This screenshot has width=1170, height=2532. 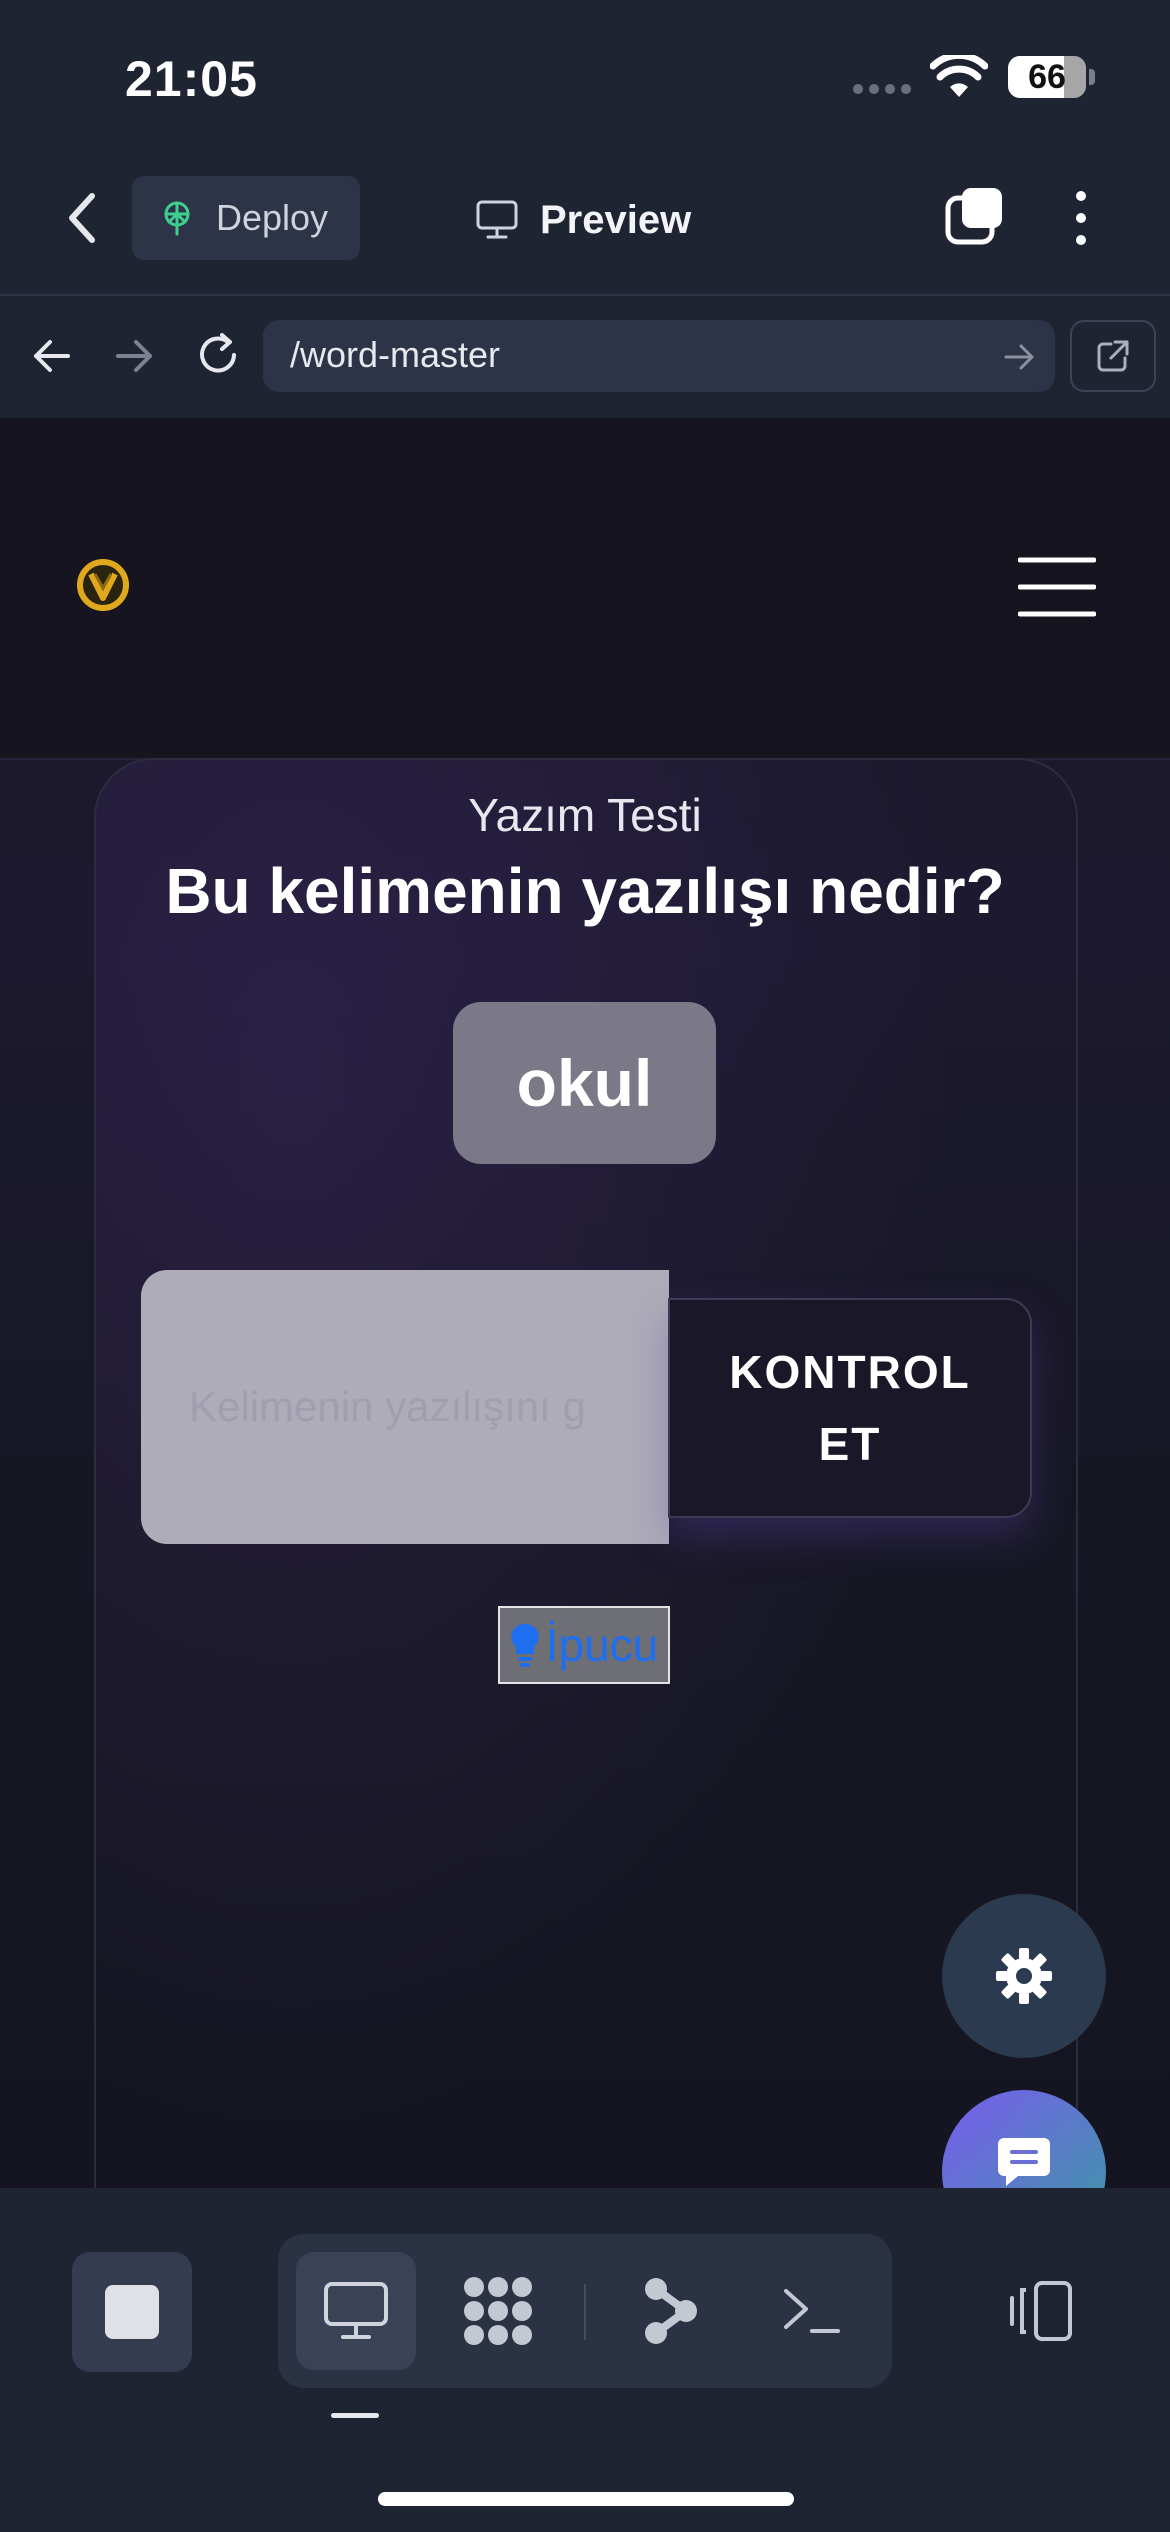 What do you see at coordinates (584, 1083) in the screenshot?
I see `word-chip: okul` at bounding box center [584, 1083].